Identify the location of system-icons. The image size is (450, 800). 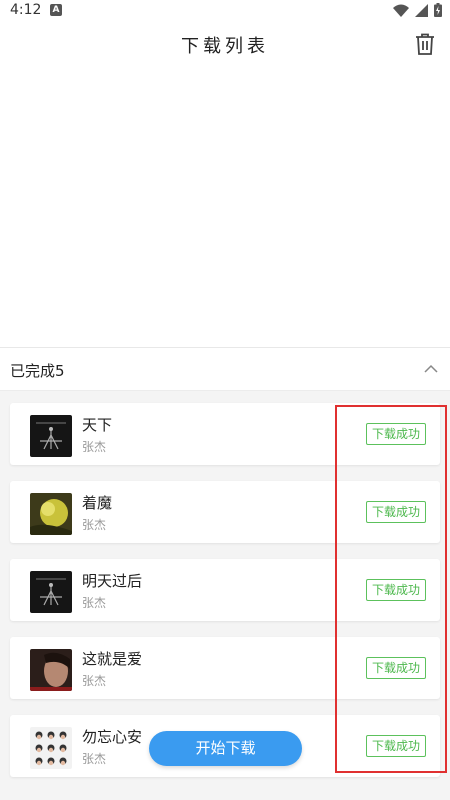
(417, 10).